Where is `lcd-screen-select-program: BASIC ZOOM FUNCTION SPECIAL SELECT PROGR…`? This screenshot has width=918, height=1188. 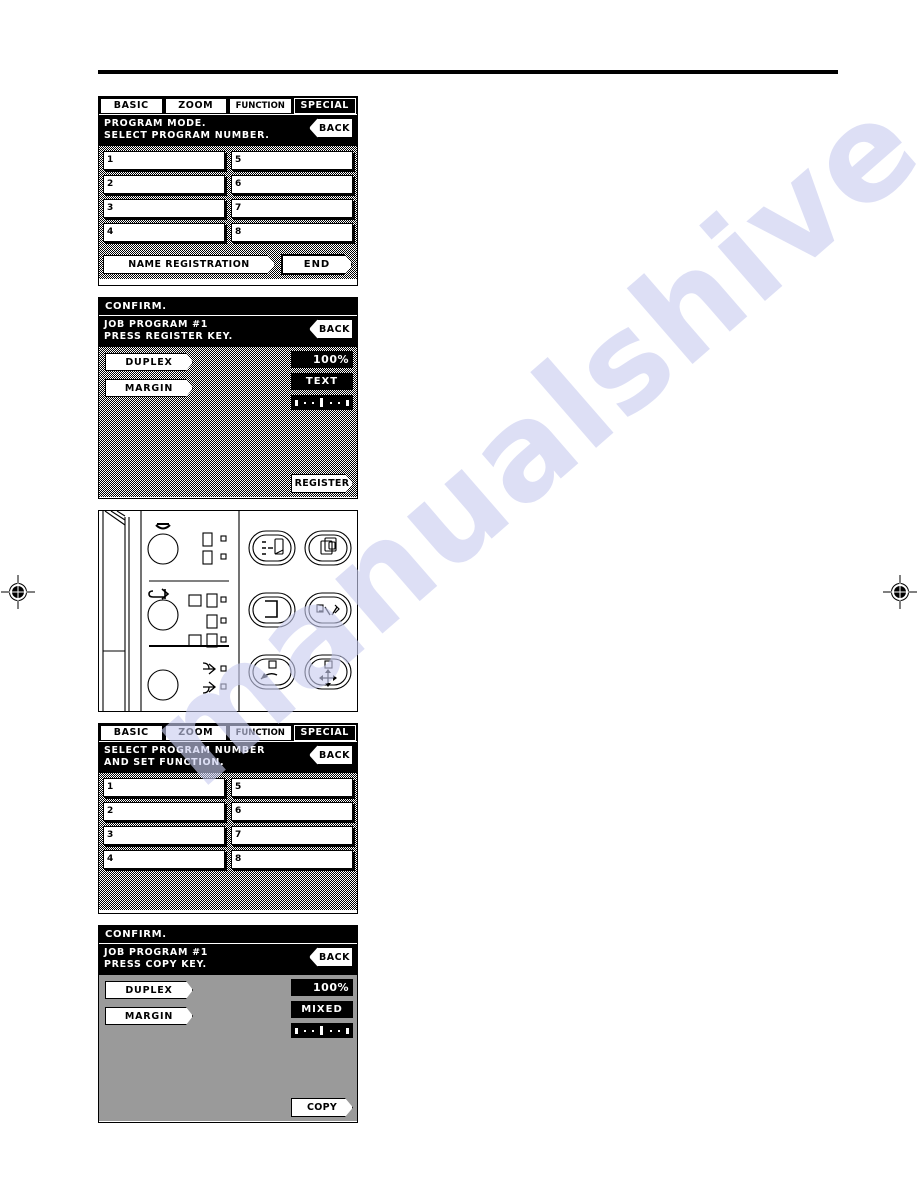
lcd-screen-select-program: BASIC ZOOM FUNCTION SPECIAL SELECT PROGR… is located at coordinates (228, 818).